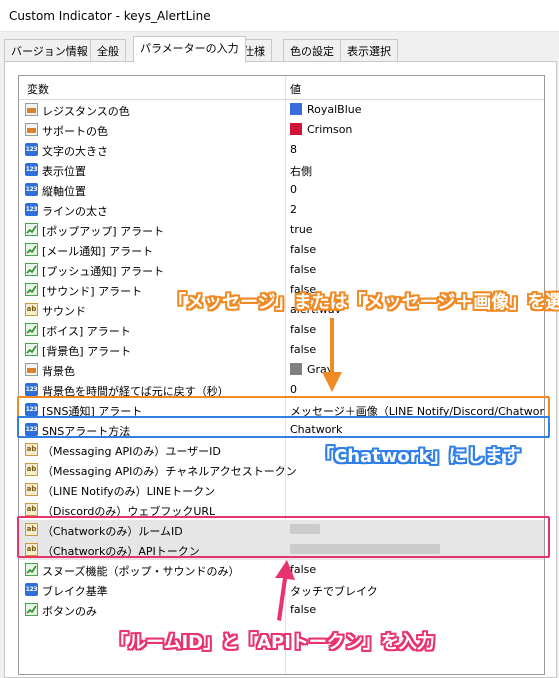 The height and width of the screenshot is (678, 559). I want to click on parameter-value: Crimson, so click(321, 129).